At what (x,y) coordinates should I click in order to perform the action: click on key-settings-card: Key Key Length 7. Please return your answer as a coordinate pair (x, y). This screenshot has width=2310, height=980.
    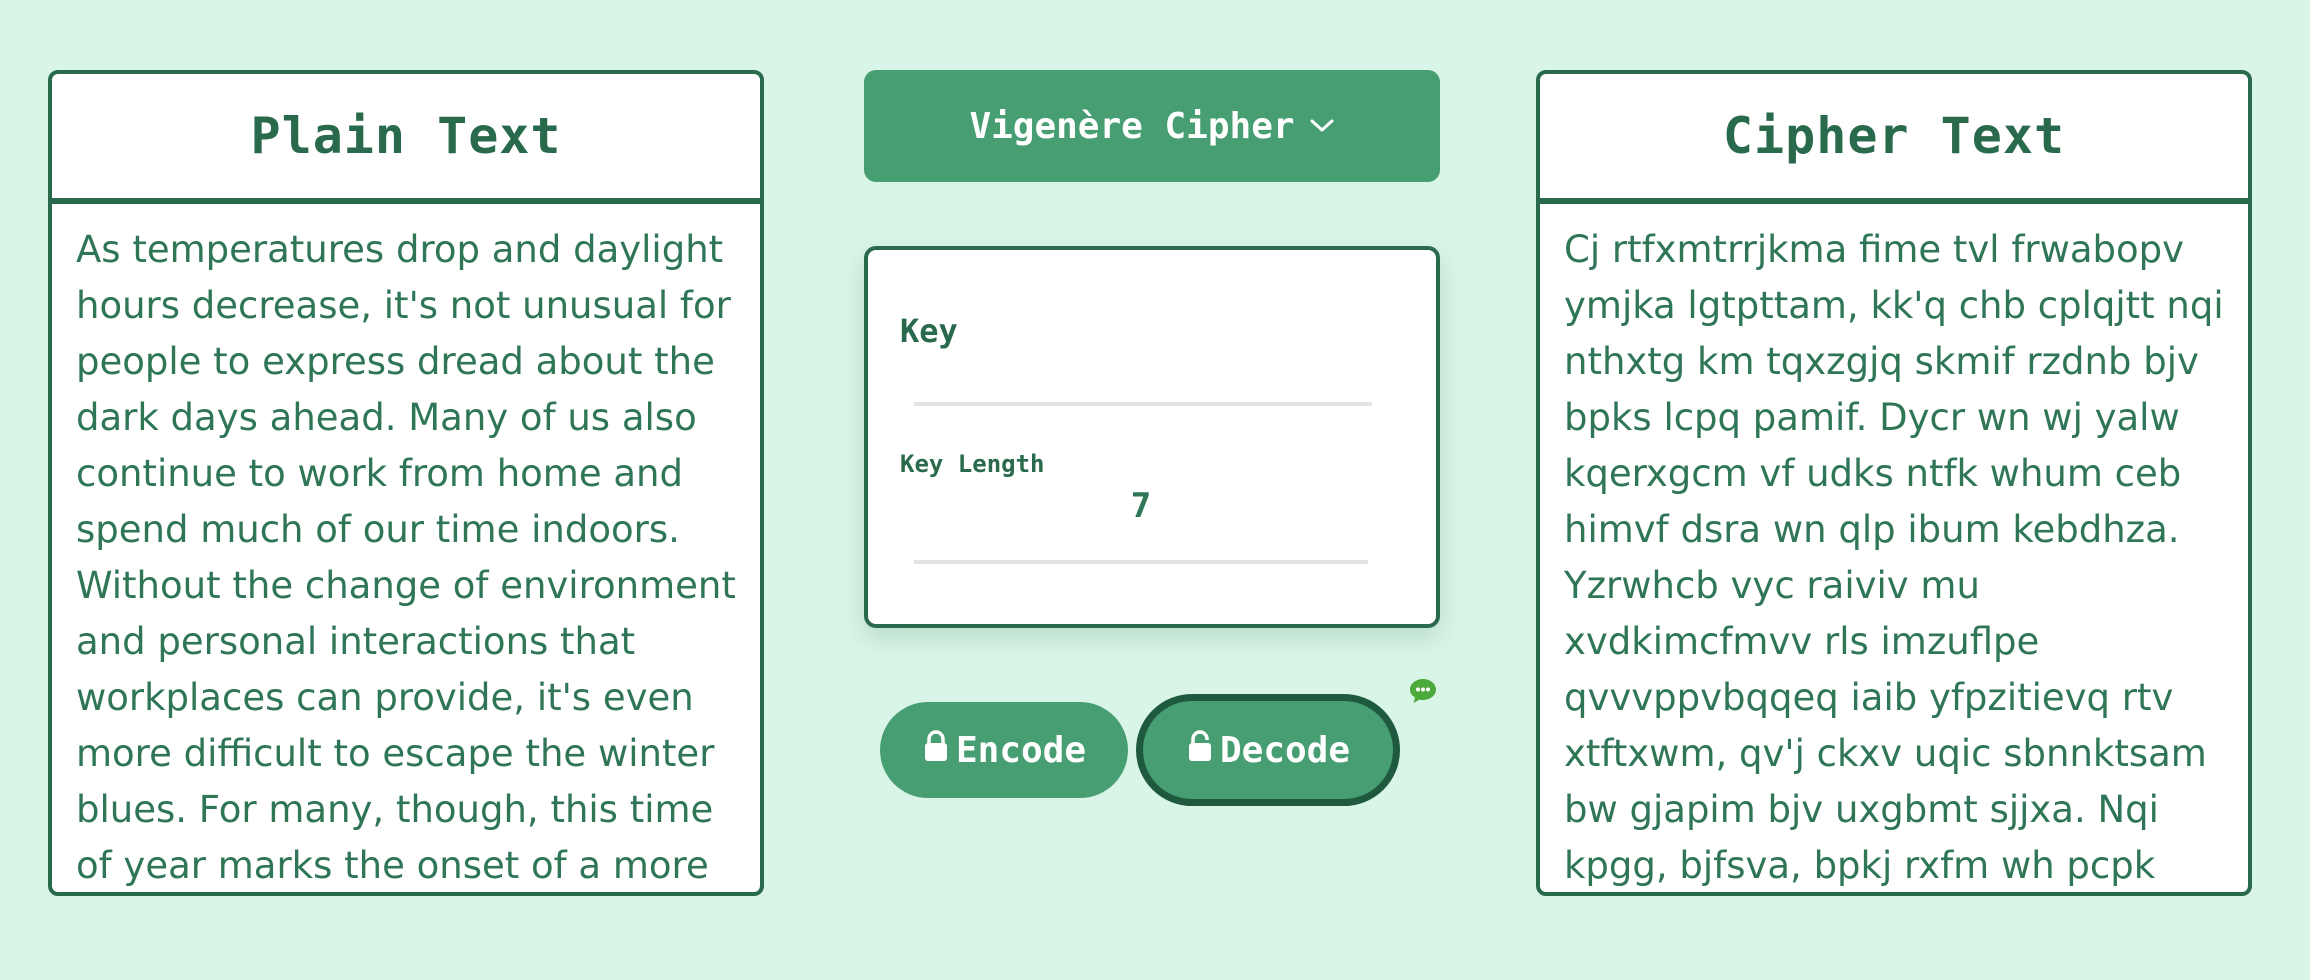
    Looking at the image, I should click on (1152, 437).